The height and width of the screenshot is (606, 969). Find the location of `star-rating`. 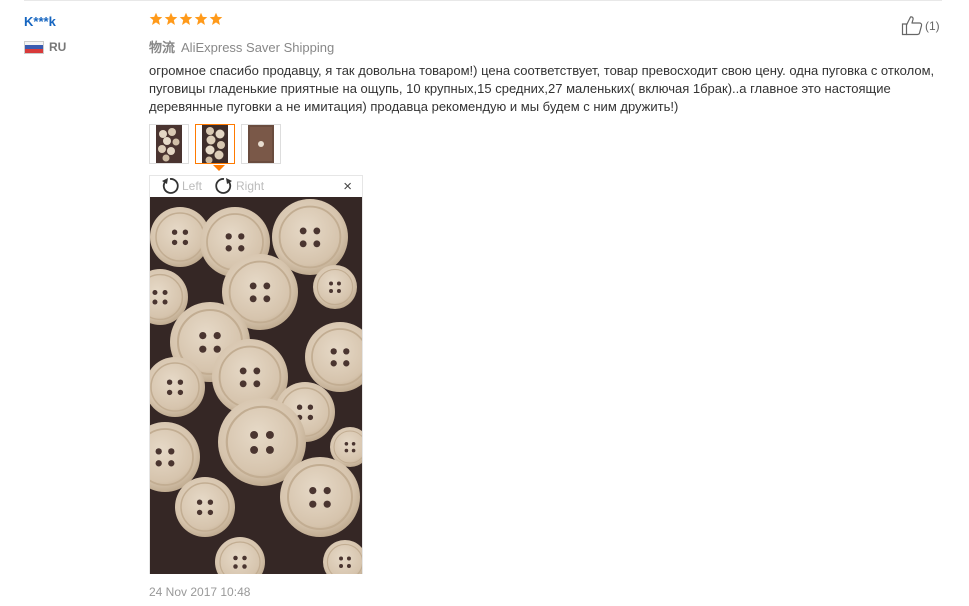

star-rating is located at coordinates (186, 19).